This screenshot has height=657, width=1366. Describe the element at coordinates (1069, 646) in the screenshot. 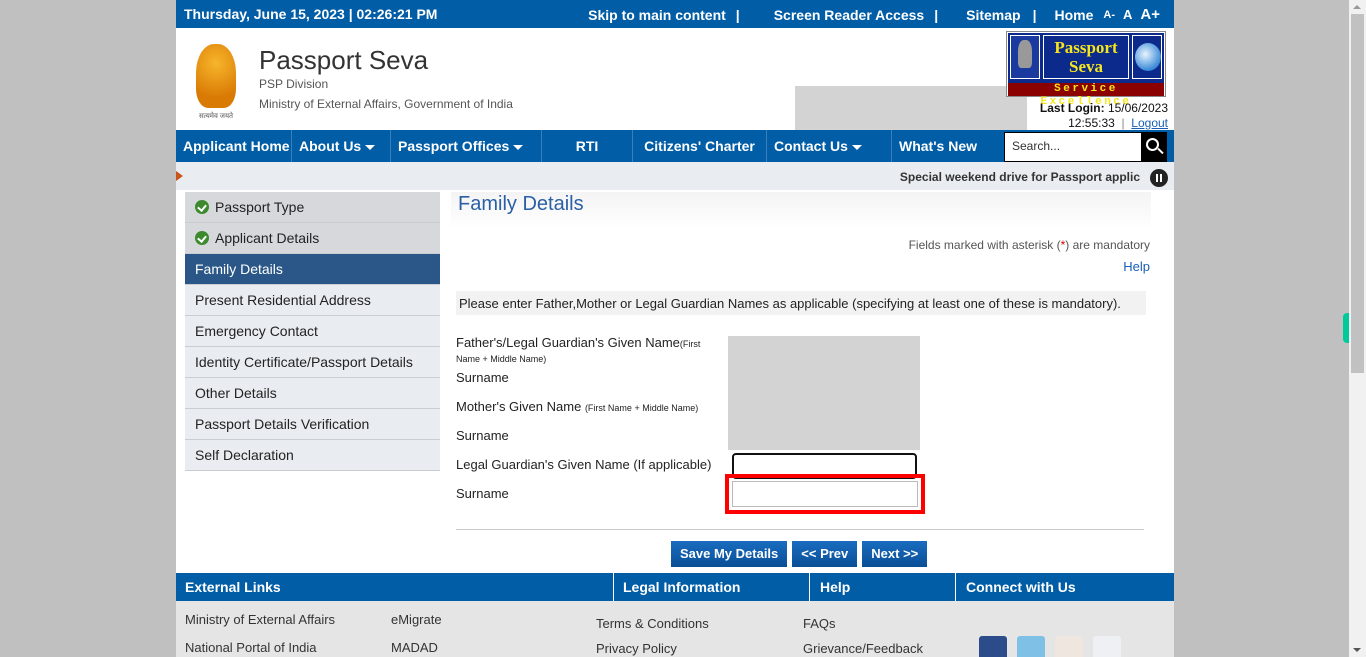

I see `youtube-icon` at that location.